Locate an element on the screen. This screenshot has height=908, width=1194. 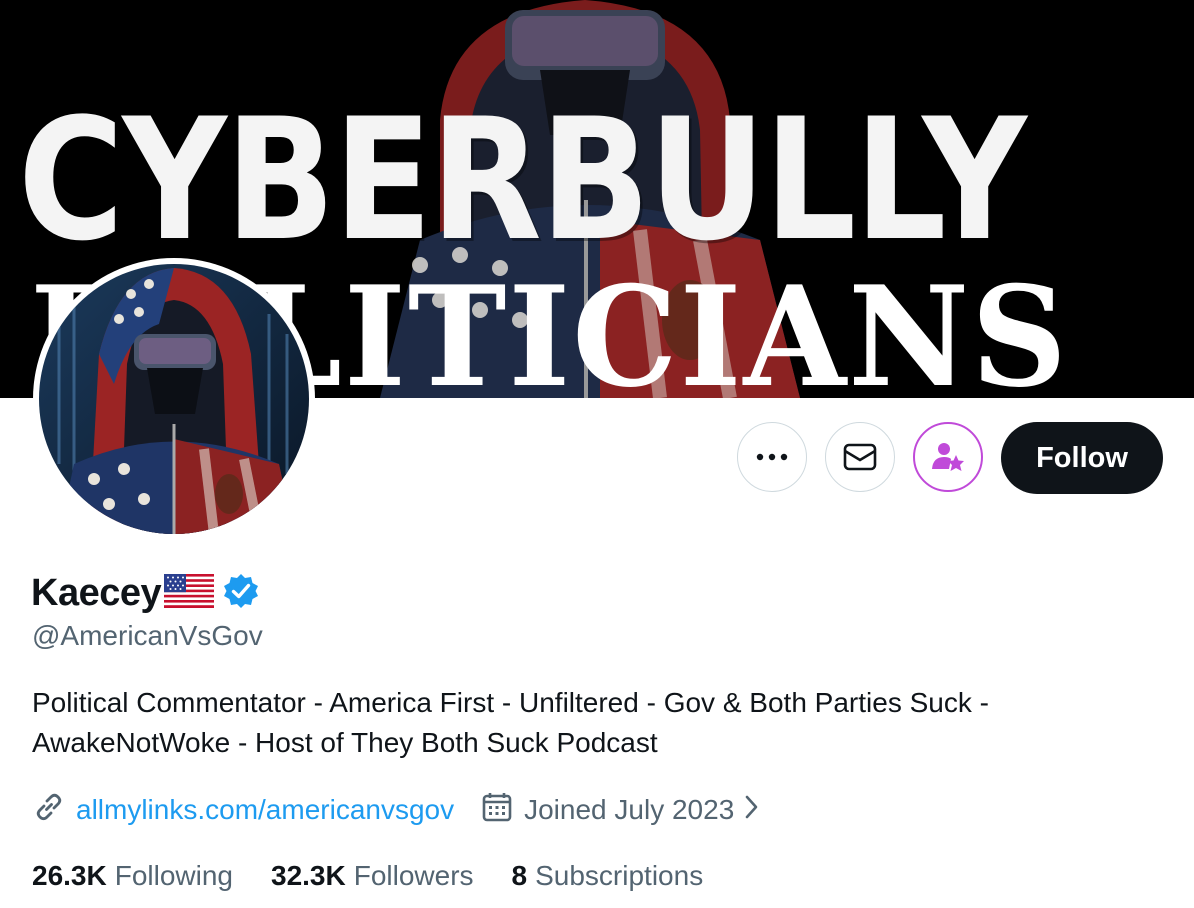
profile-name-row: Kaecey is located at coordinates (145, 593).